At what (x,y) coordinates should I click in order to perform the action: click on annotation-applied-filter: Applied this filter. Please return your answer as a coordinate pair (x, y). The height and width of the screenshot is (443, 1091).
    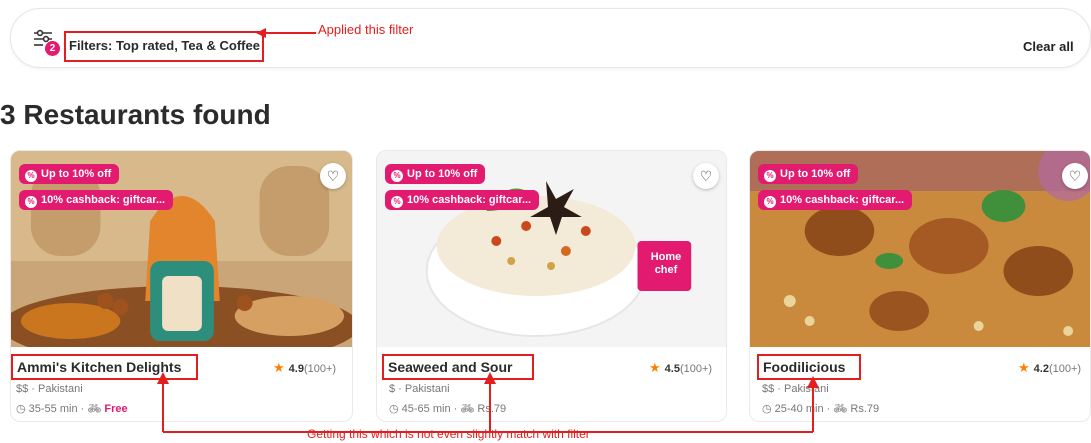
    Looking at the image, I should click on (366, 29).